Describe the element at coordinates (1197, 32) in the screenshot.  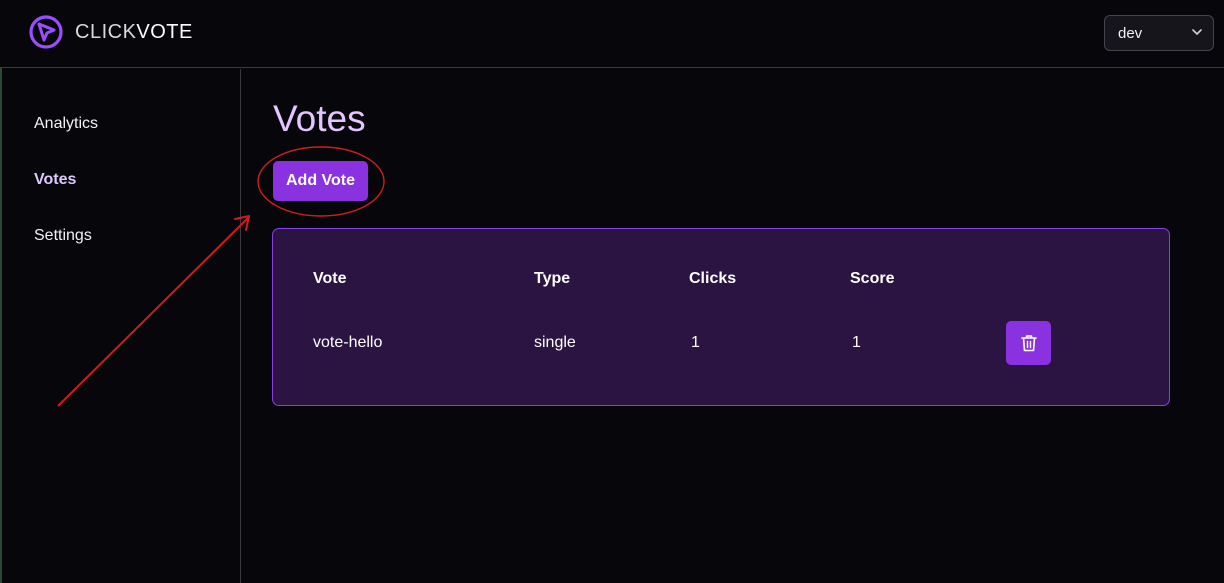
I see `chevron-down-icon` at that location.